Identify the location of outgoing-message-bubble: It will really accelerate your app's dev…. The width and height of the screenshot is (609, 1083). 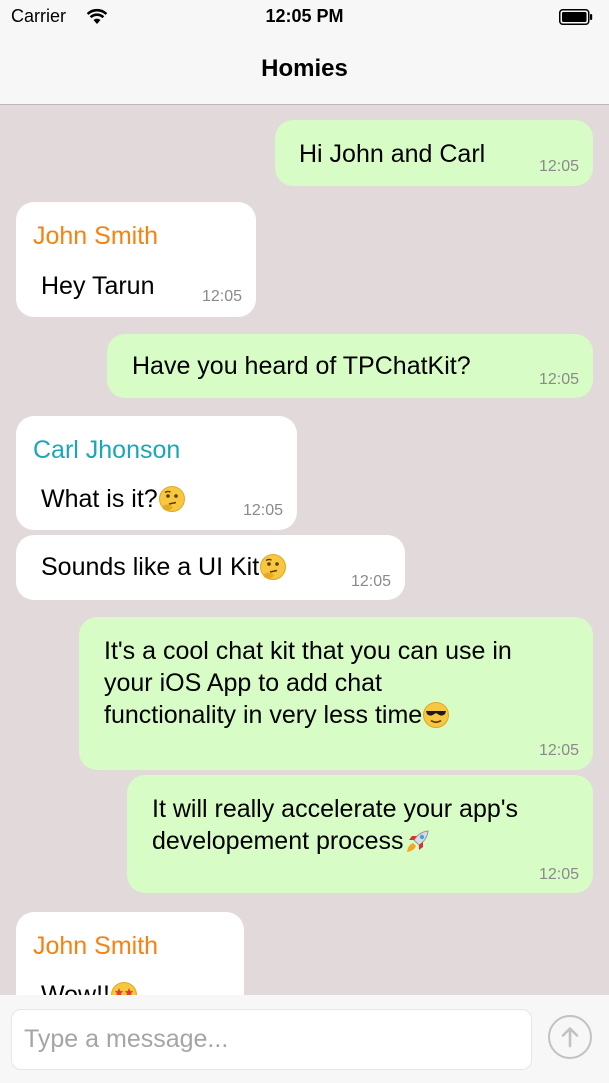
(360, 834).